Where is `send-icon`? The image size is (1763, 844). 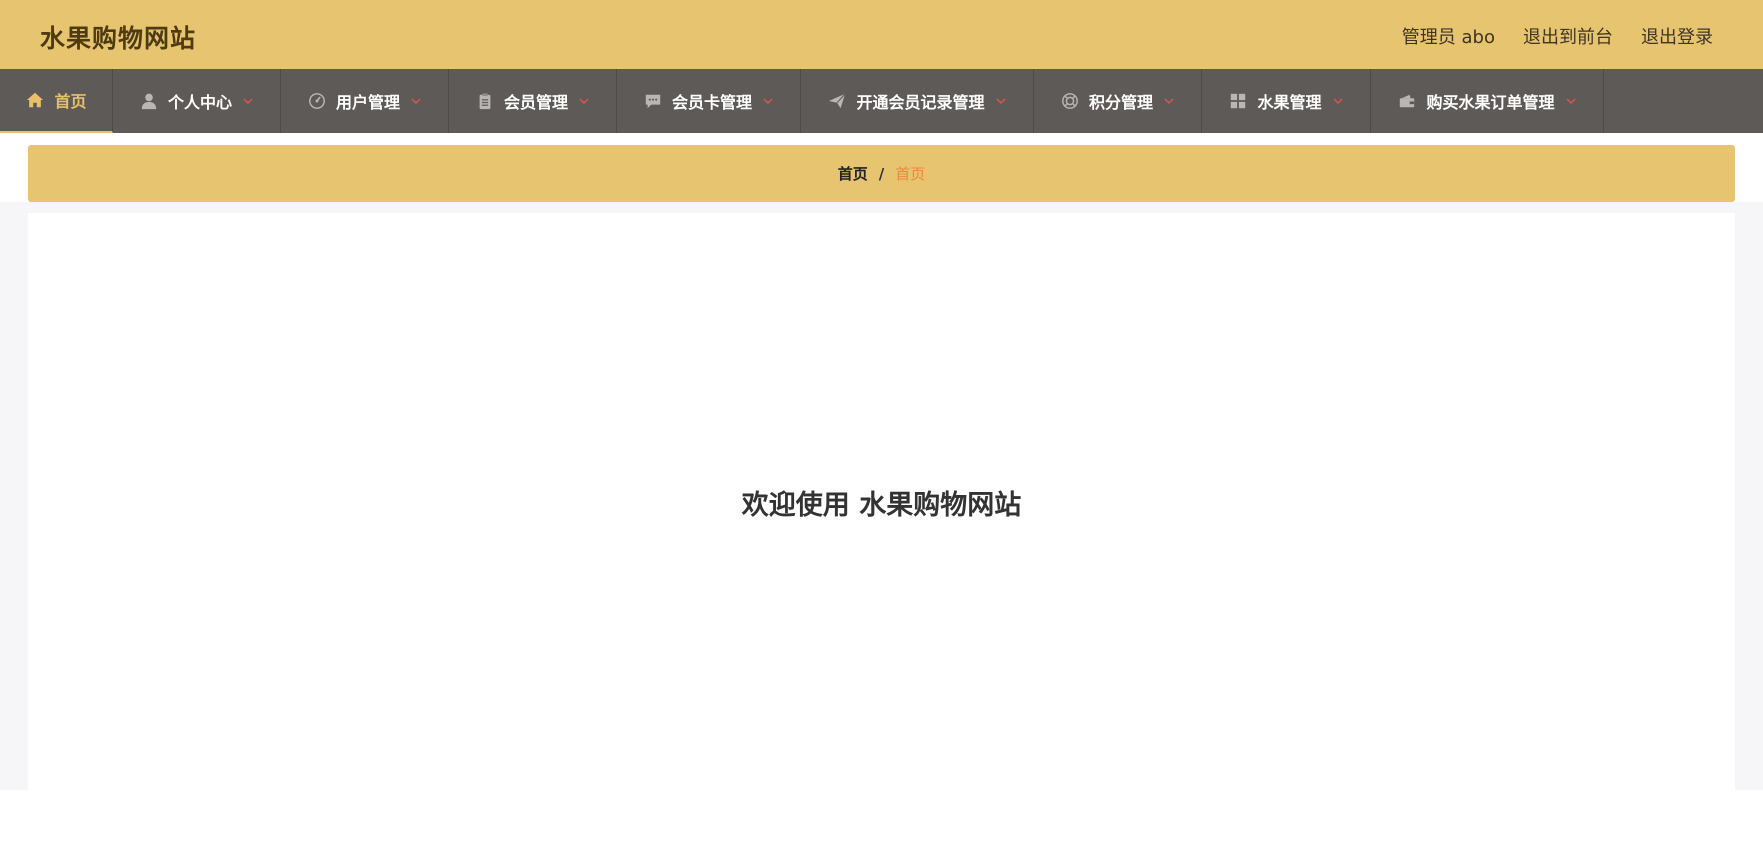
send-icon is located at coordinates (837, 101).